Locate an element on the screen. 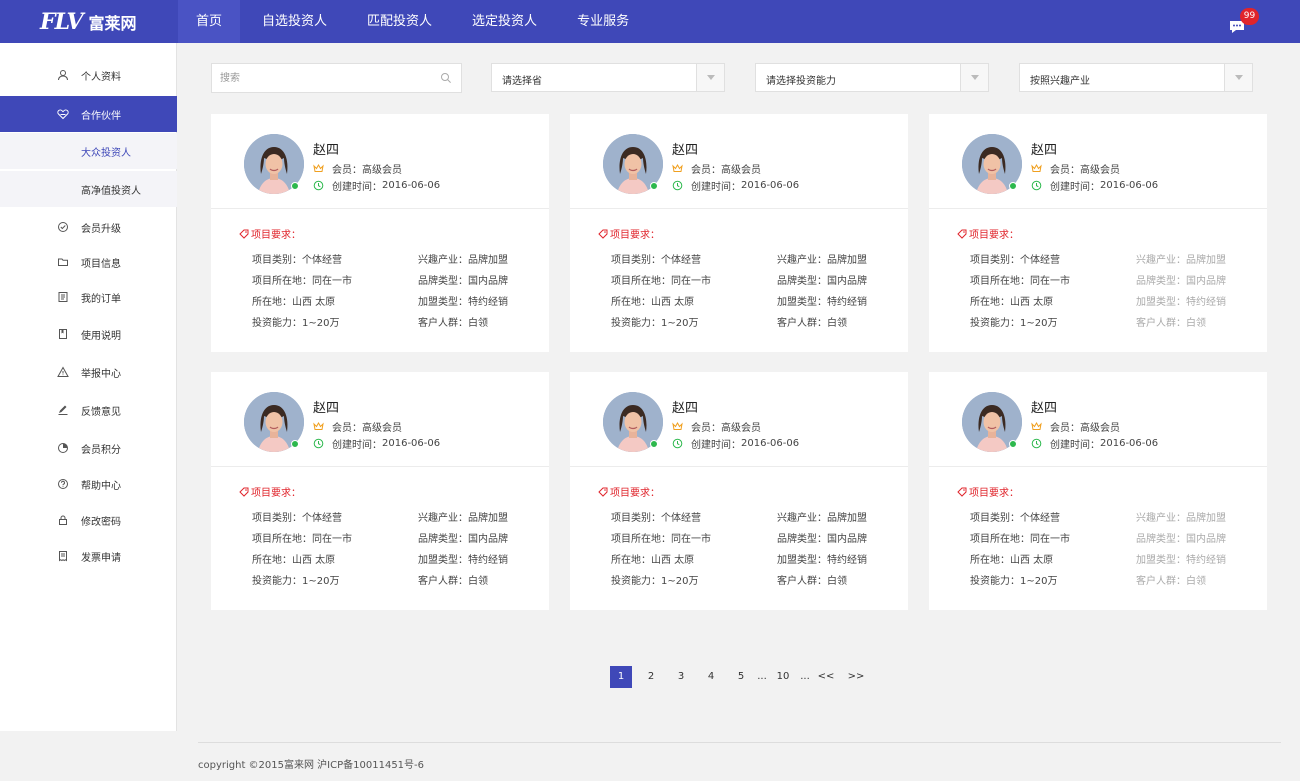 This screenshot has height=781, width=1300. requirements-heading: 项目要求： is located at coordinates (270, 491).